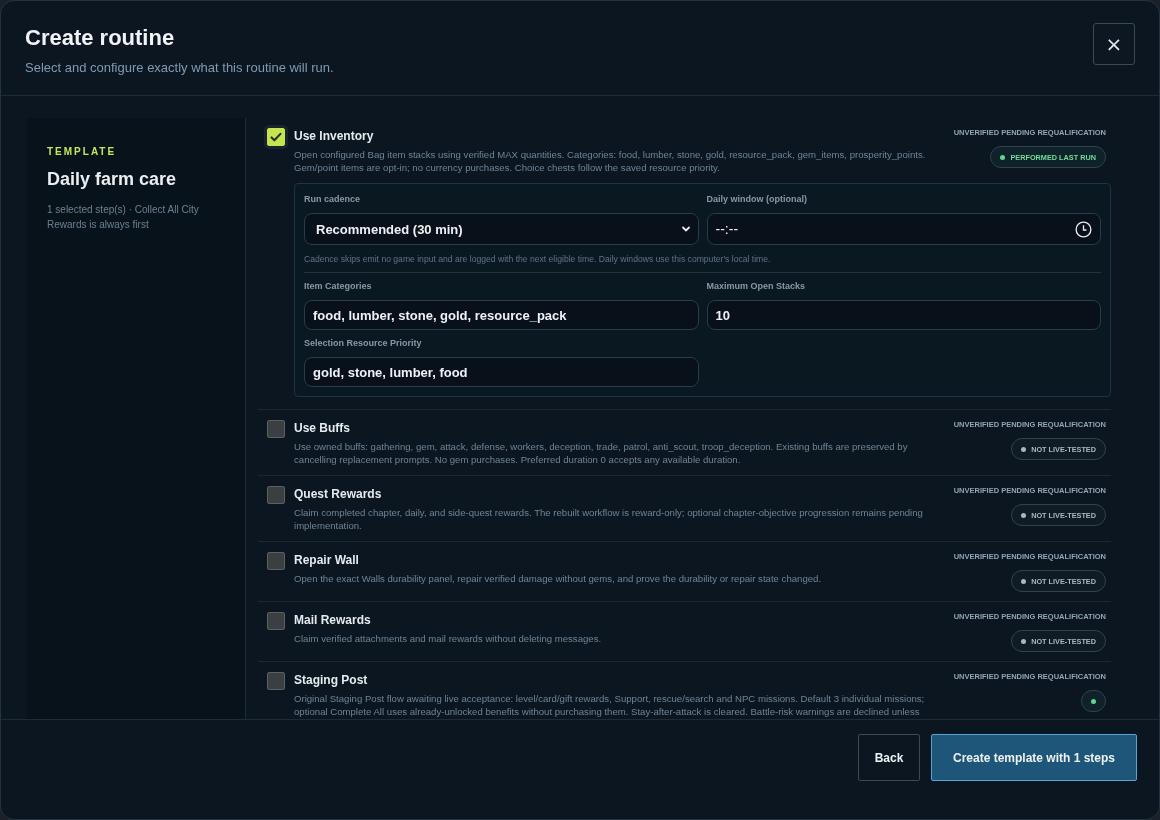  What do you see at coordinates (756, 286) in the screenshot?
I see `field-label: Maximum Open Stacks` at bounding box center [756, 286].